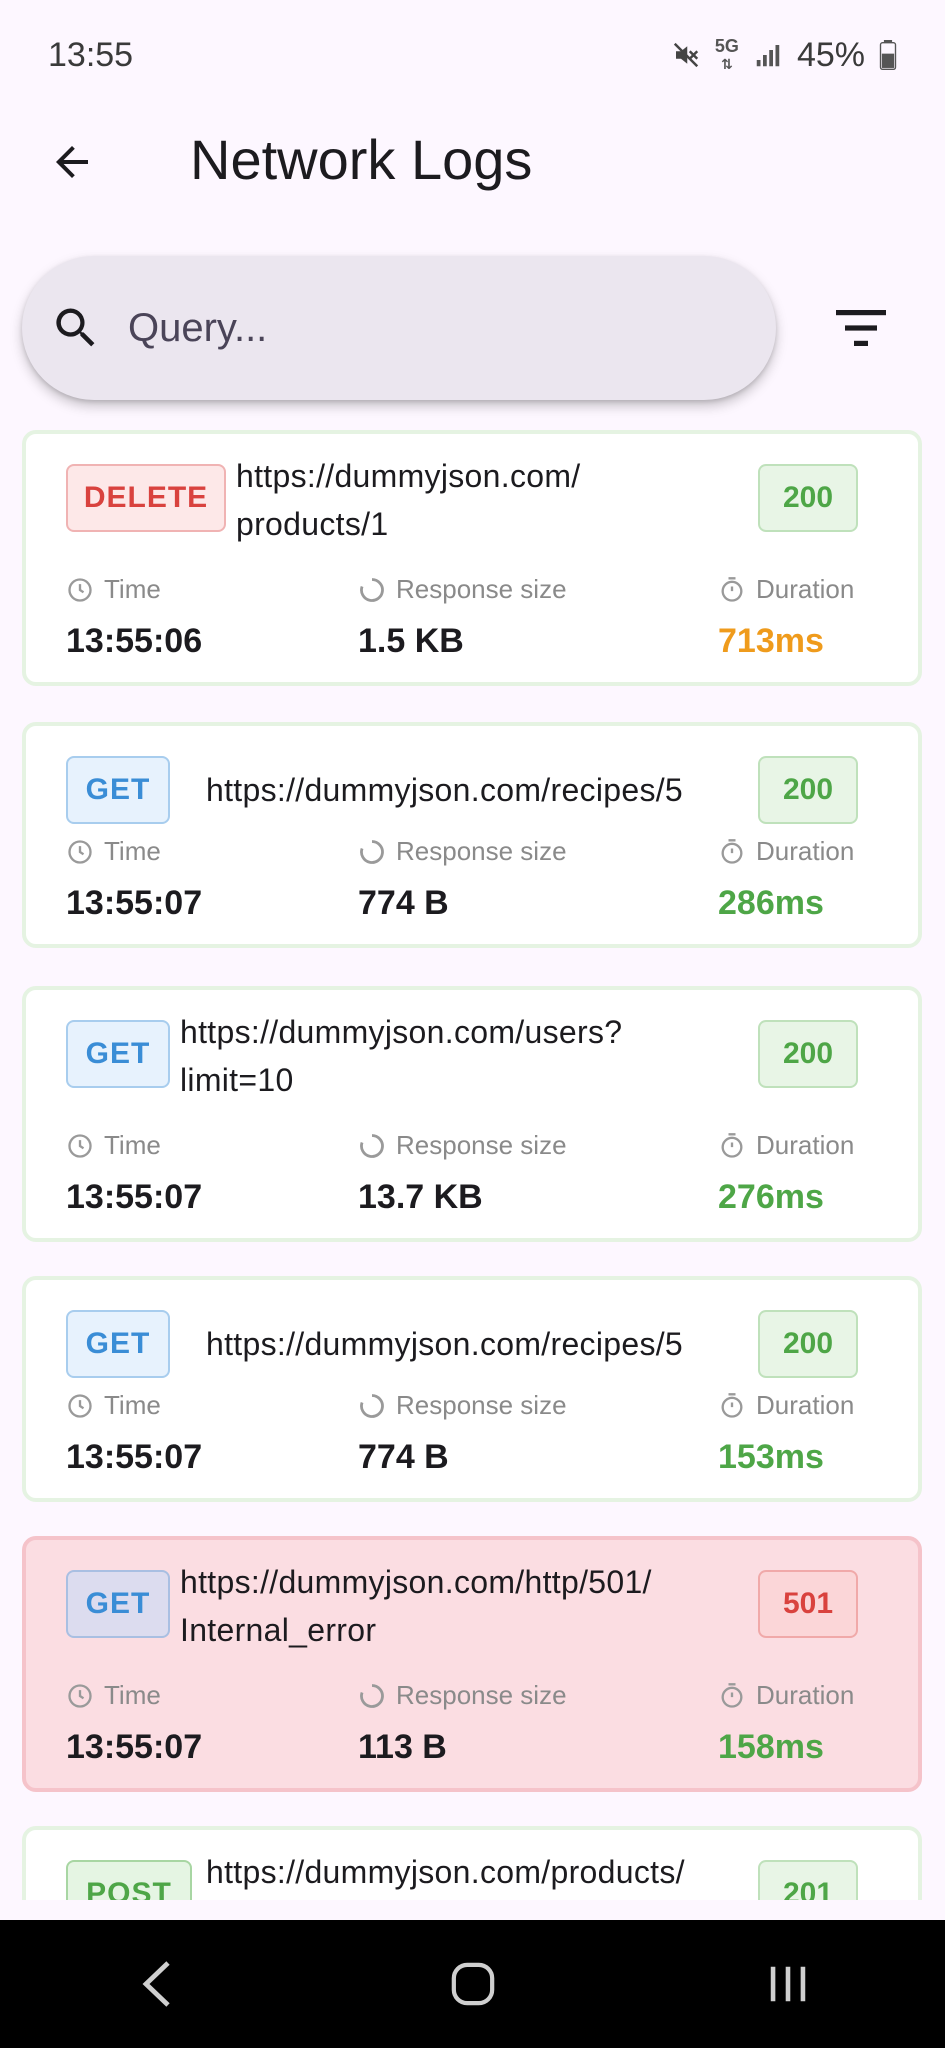 Image resolution: width=945 pixels, height=2048 pixels. Describe the element at coordinates (134, 641) in the screenshot. I see `log-time: 13:55:06` at that location.